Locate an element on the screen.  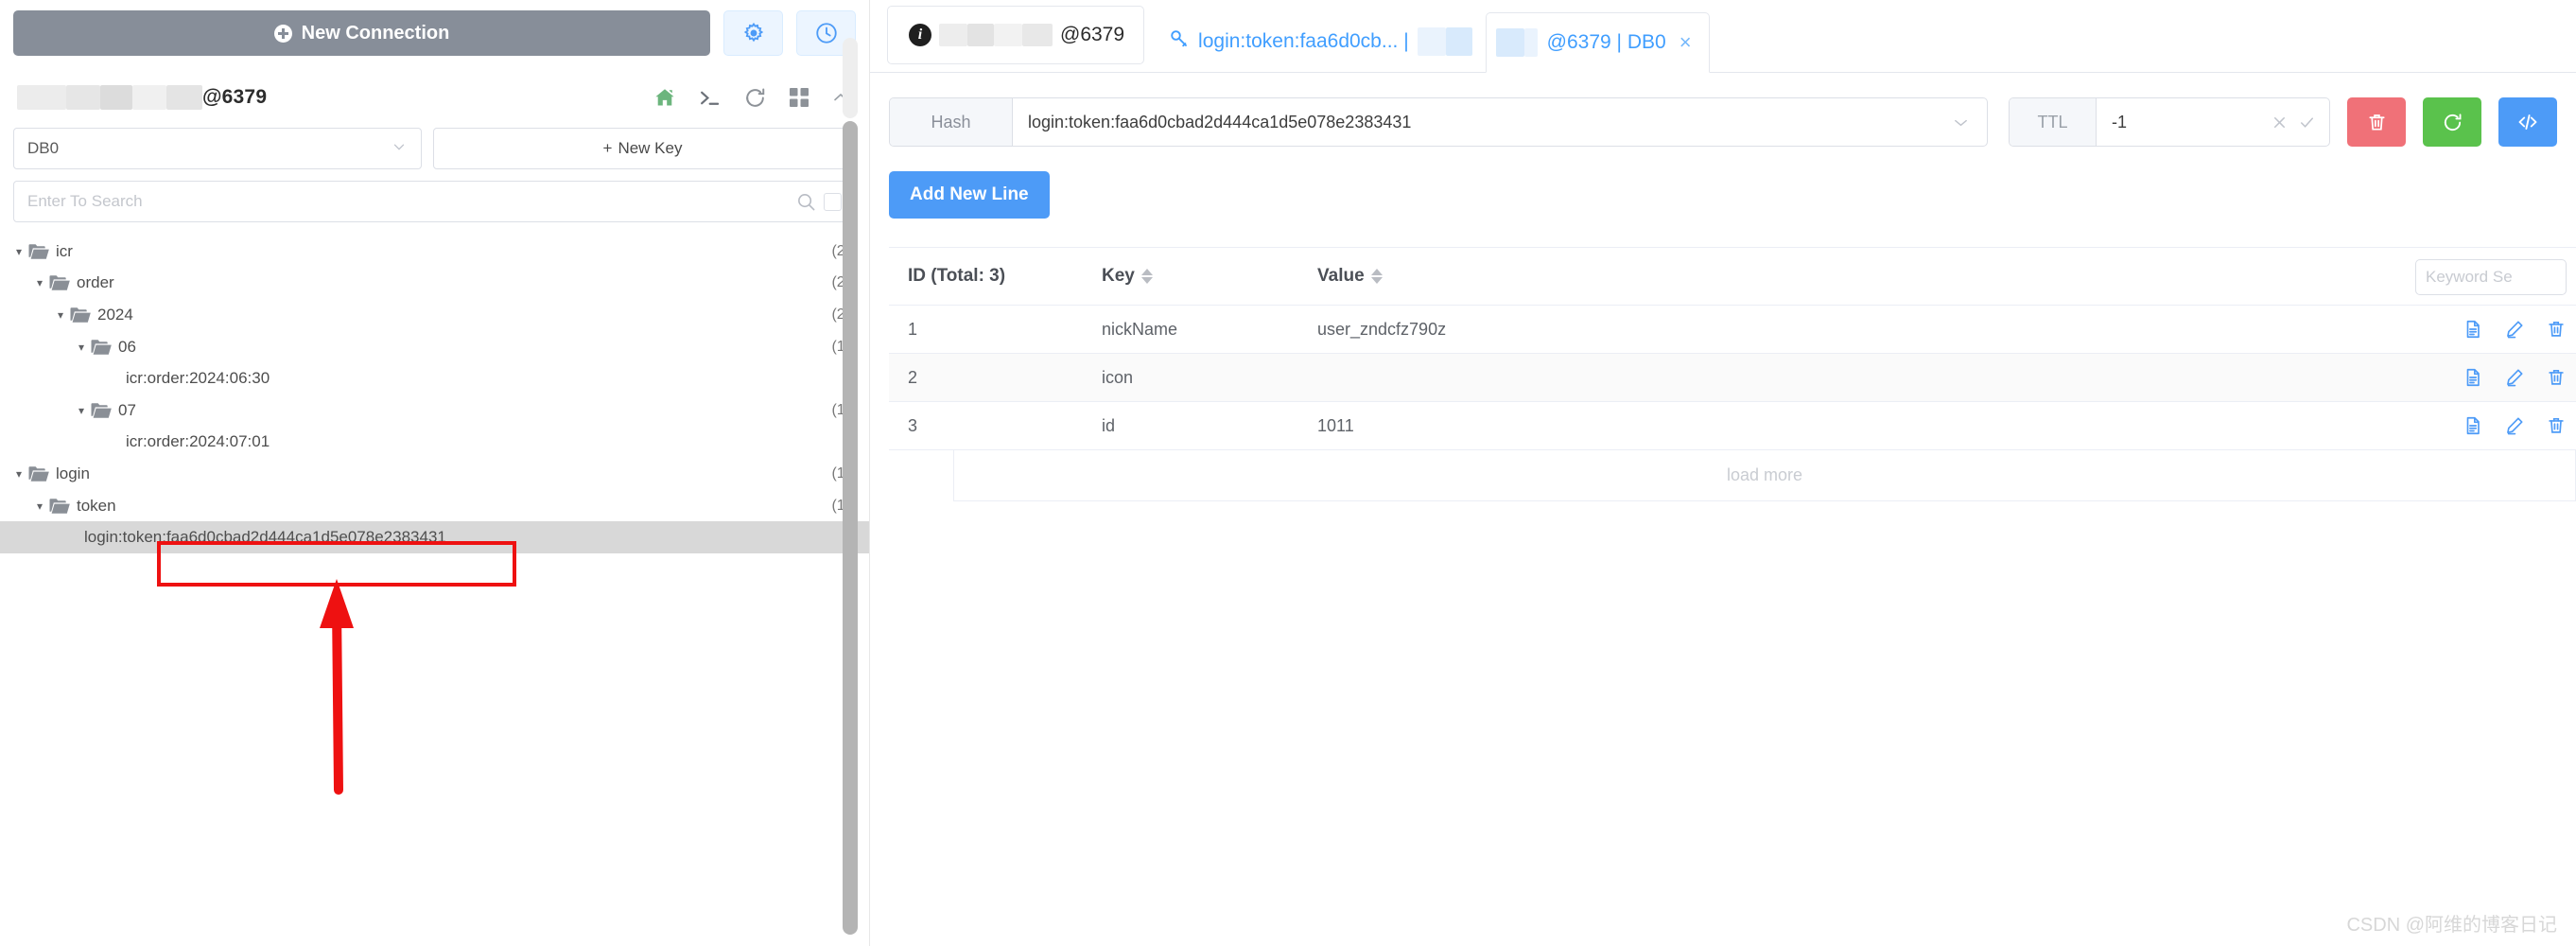
new-connection-button: New Connection is located at coordinates (361, 33).